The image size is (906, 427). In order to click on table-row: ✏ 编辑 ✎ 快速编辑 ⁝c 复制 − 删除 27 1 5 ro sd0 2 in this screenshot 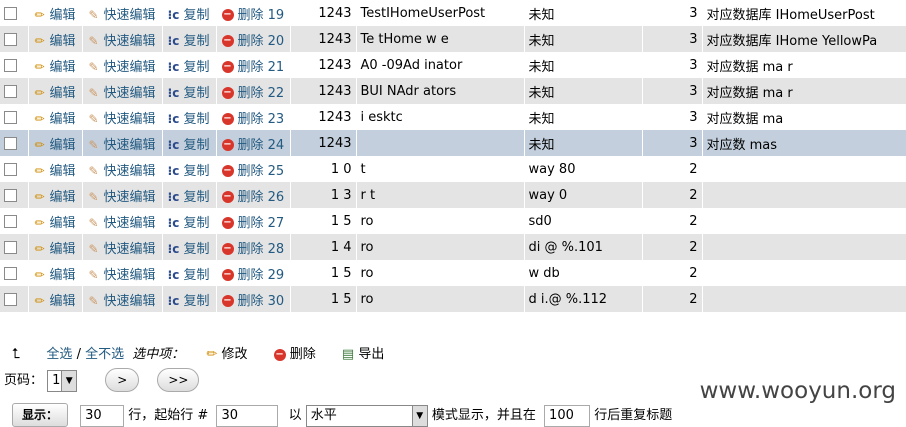, I will do `click(453, 221)`.